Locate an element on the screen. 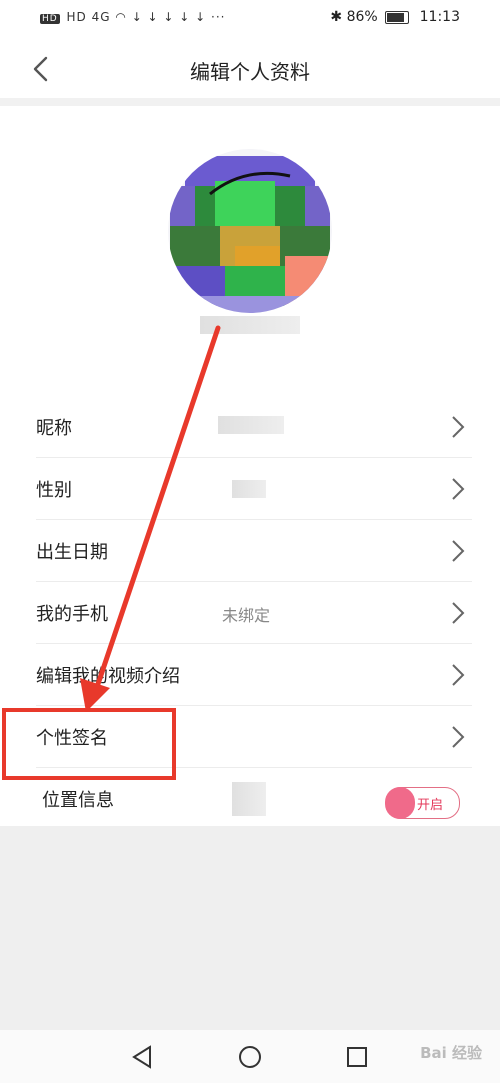  nickname-value-blurred is located at coordinates (251, 425).